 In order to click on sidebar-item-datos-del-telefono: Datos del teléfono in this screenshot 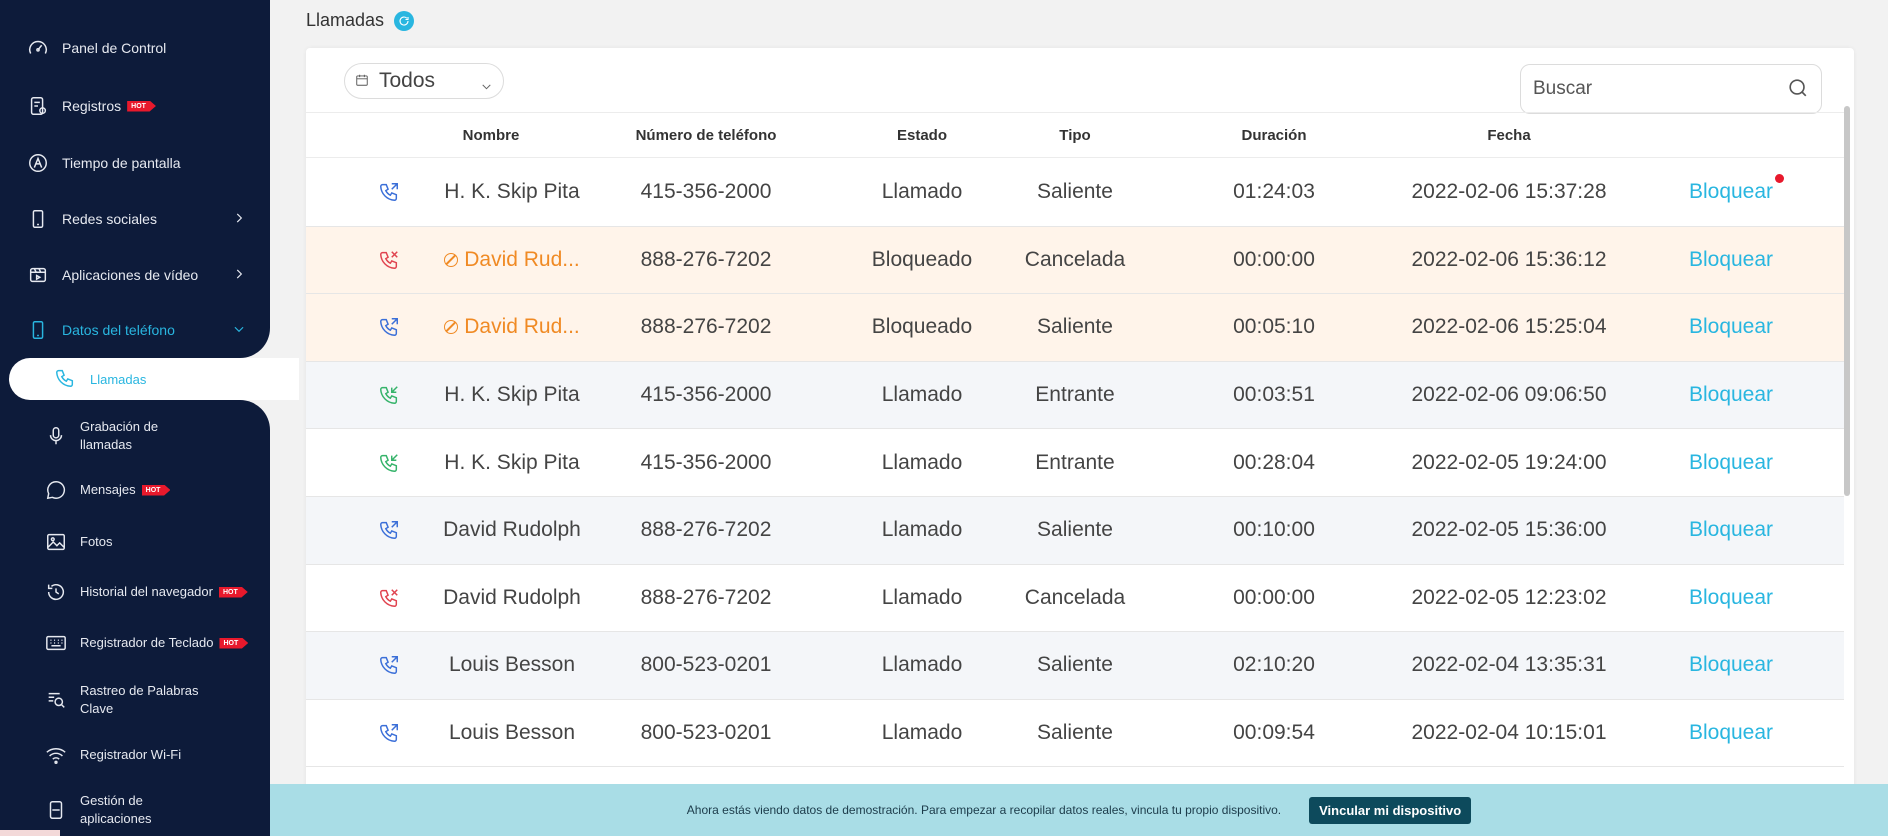, I will do `click(135, 330)`.